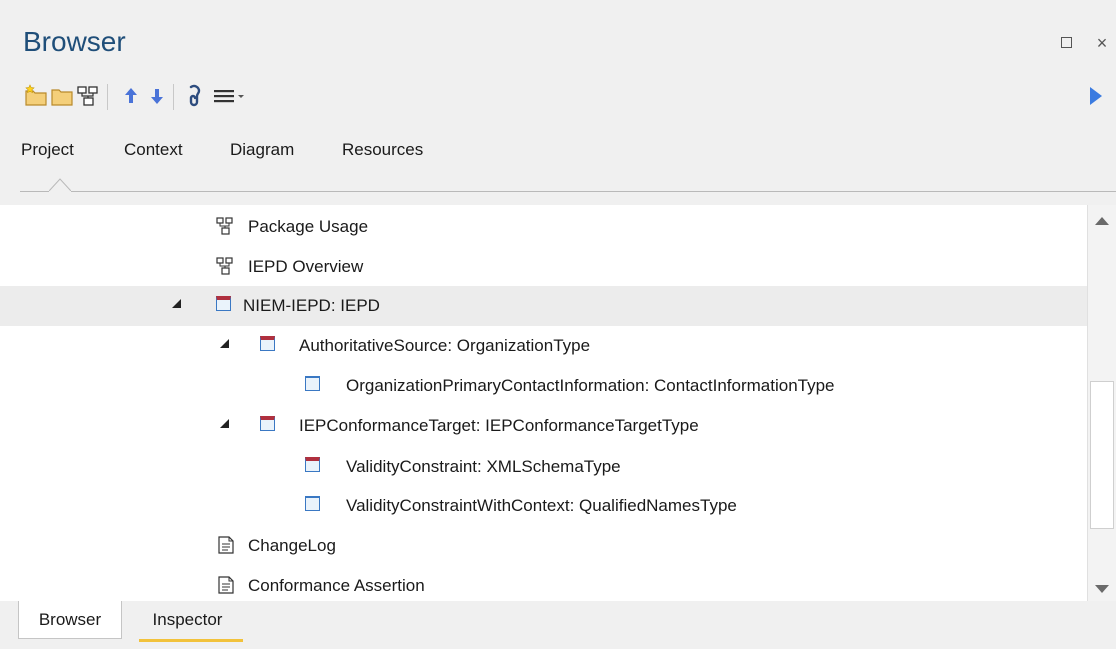  I want to click on tree-row: IEPConformanceTarget, so click(543, 426).